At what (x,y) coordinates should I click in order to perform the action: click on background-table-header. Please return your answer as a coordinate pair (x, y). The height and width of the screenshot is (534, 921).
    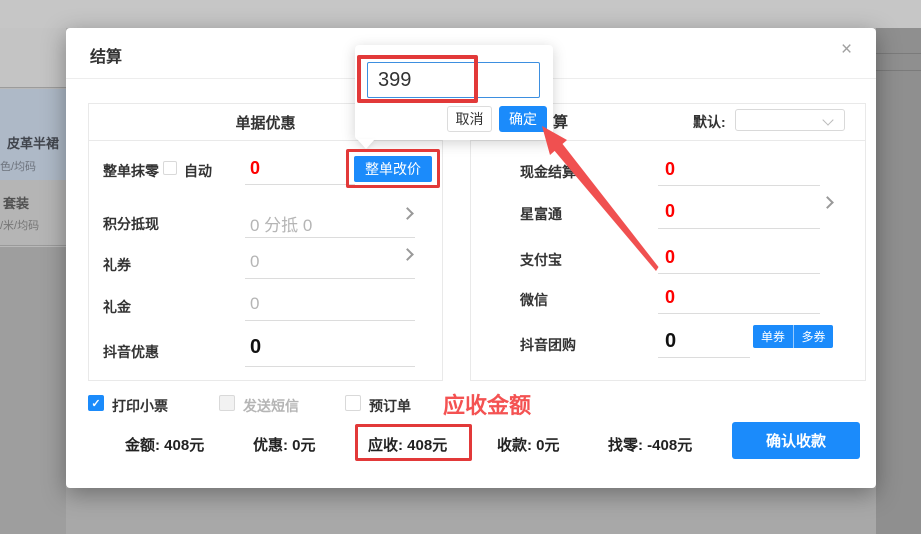
    Looking at the image, I should click on (33, 58).